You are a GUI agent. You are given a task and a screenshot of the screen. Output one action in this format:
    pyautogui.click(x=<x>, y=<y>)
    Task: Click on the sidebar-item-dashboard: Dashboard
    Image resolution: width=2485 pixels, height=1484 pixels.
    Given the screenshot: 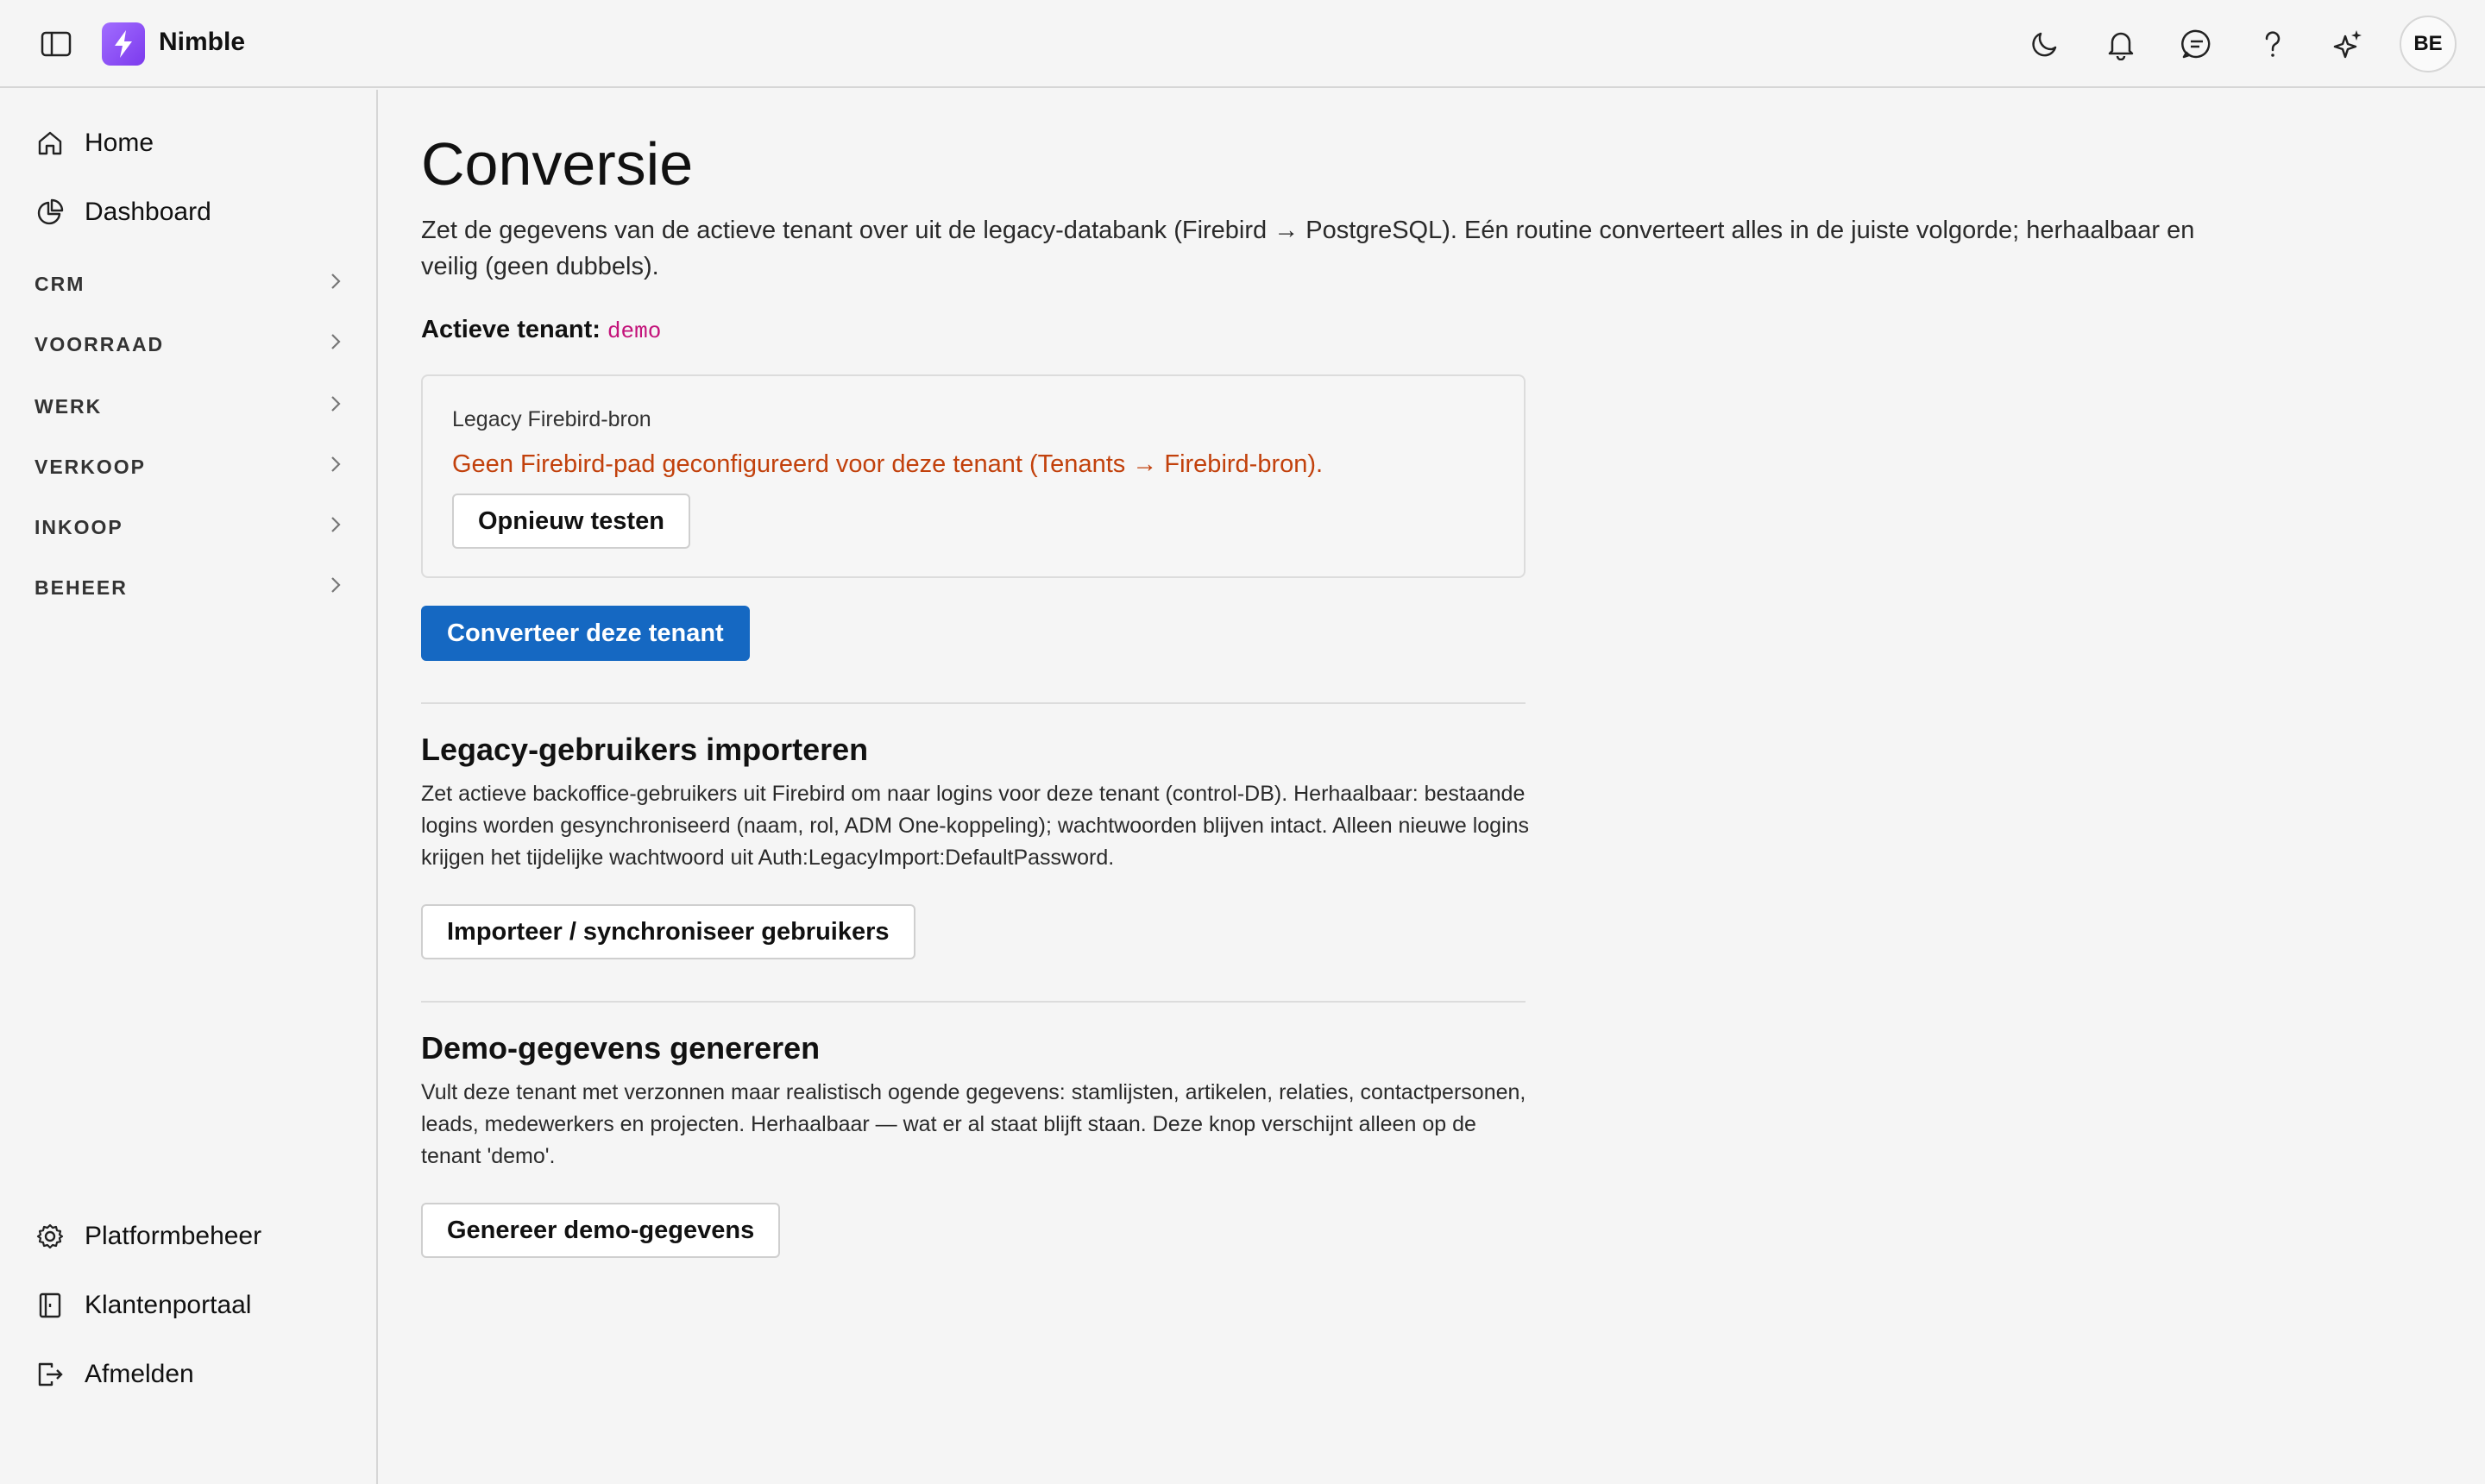 What is the action you would take?
    pyautogui.click(x=190, y=212)
    